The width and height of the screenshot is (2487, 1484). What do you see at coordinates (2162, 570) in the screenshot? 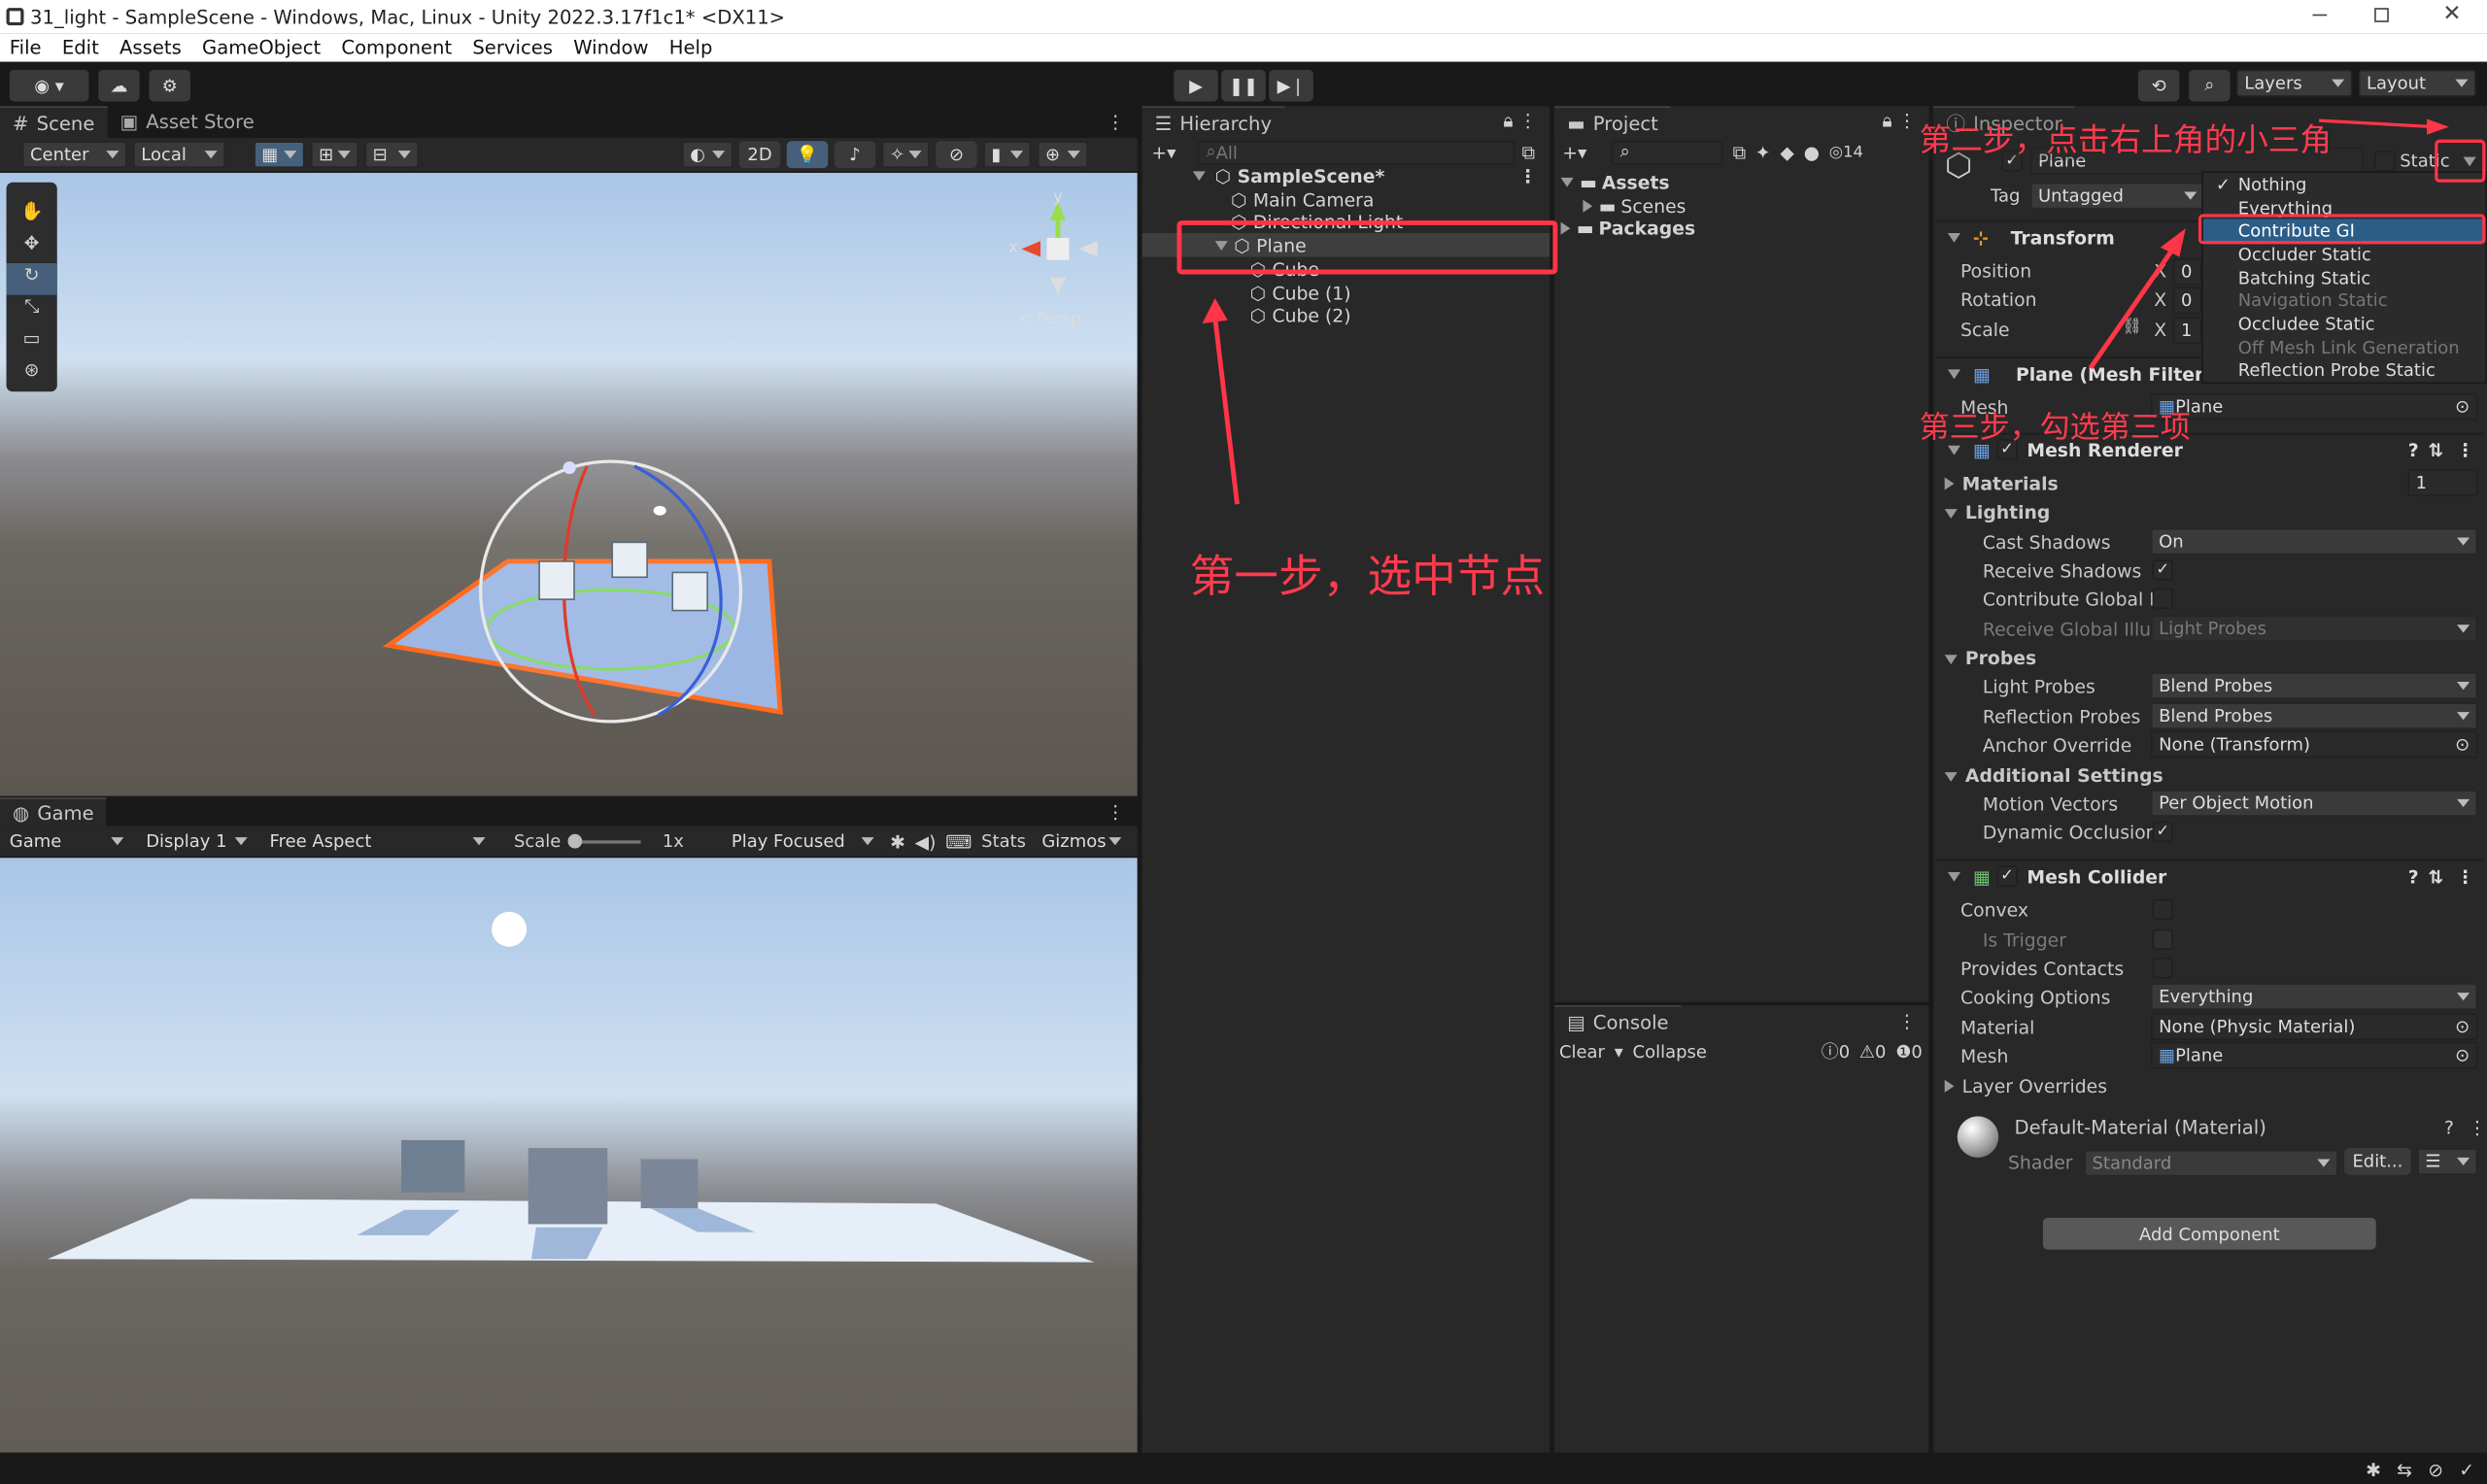
I see `receive-shadows-checkbox: ✓` at bounding box center [2162, 570].